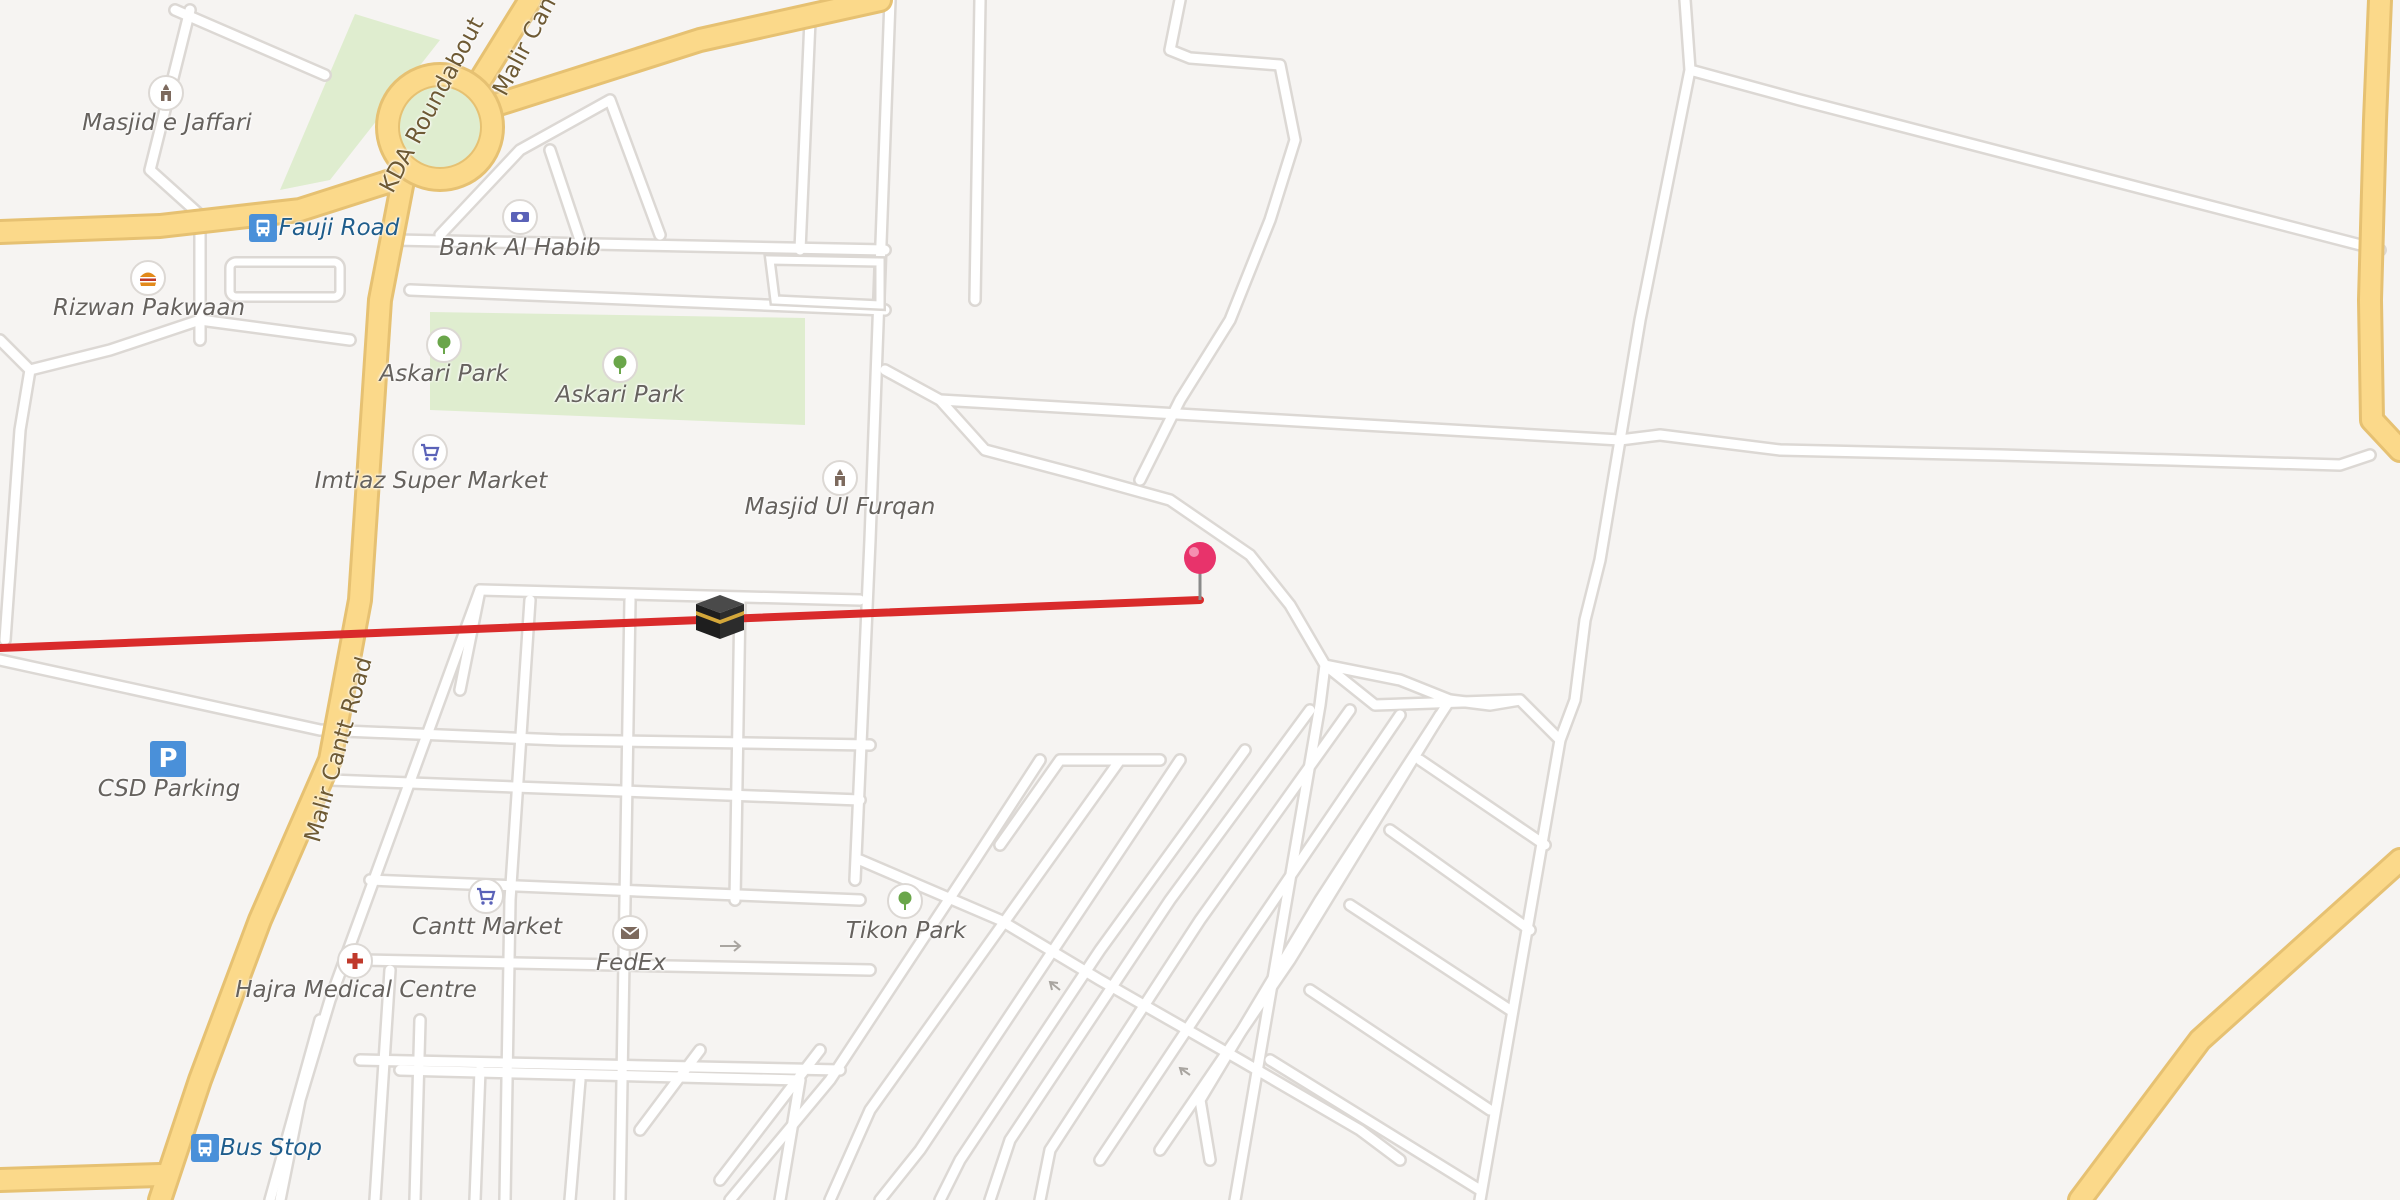  What do you see at coordinates (619, 395) in the screenshot?
I see `place-label-askari-park-2: Askari Park` at bounding box center [619, 395].